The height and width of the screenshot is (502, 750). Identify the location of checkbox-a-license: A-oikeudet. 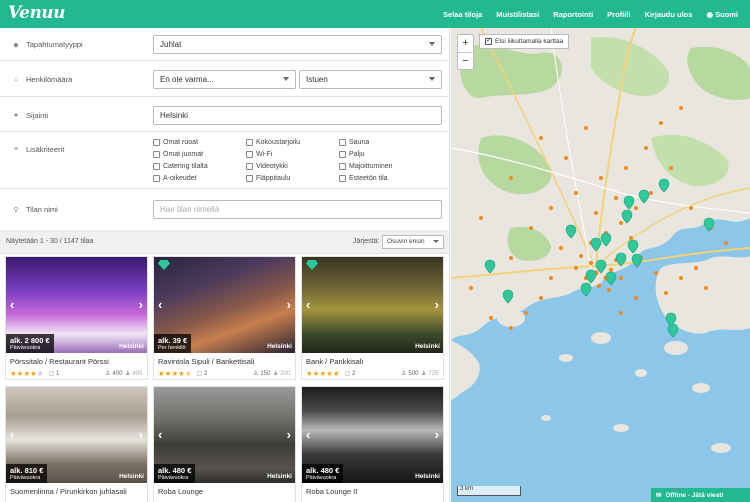
(199, 178).